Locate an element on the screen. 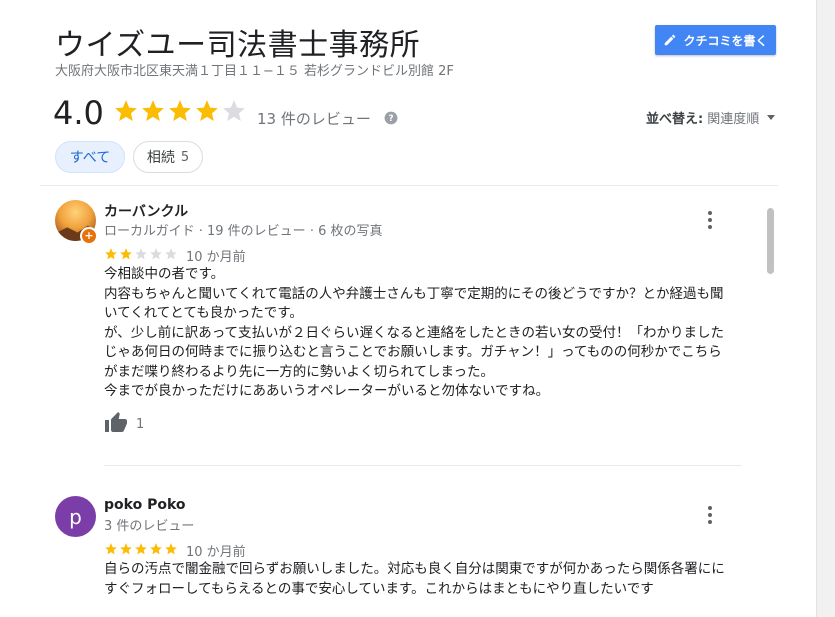 The image size is (835, 617). sort-label: 並べ替え: is located at coordinates (675, 119).